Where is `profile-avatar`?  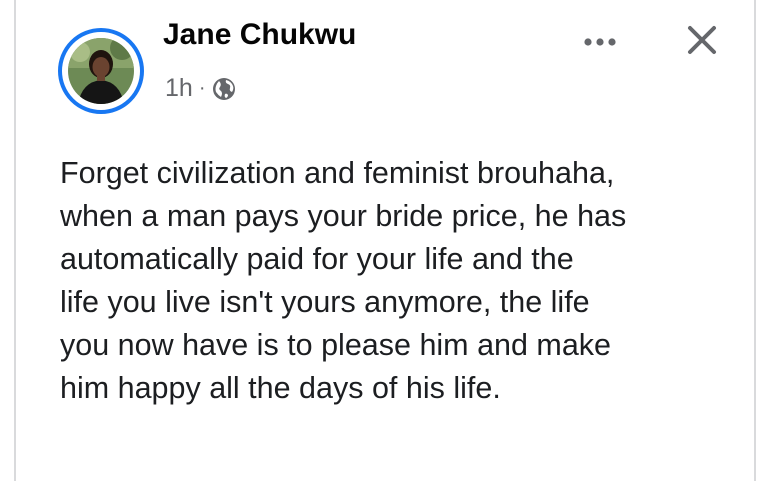
profile-avatar is located at coordinates (101, 71).